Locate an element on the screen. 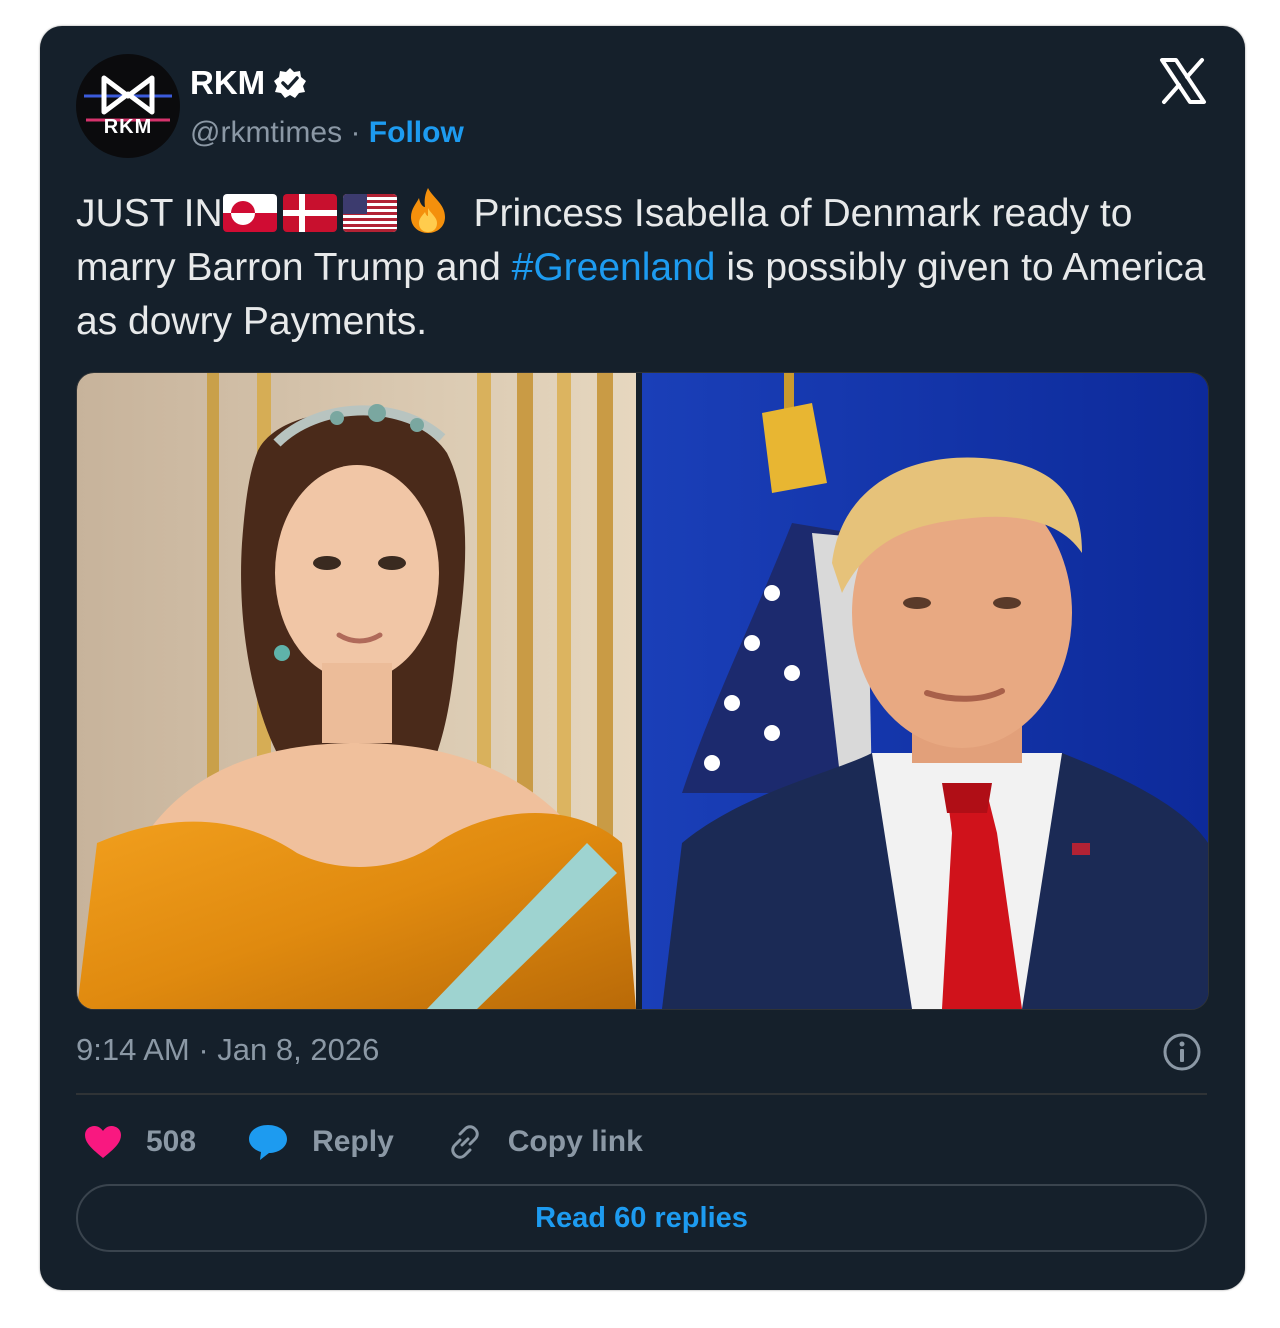 Image resolution: width=1280 pixels, height=1328 pixels. tweet-timestamp: 9:14 AM · Jan 8, 2026 is located at coordinates (227, 1050).